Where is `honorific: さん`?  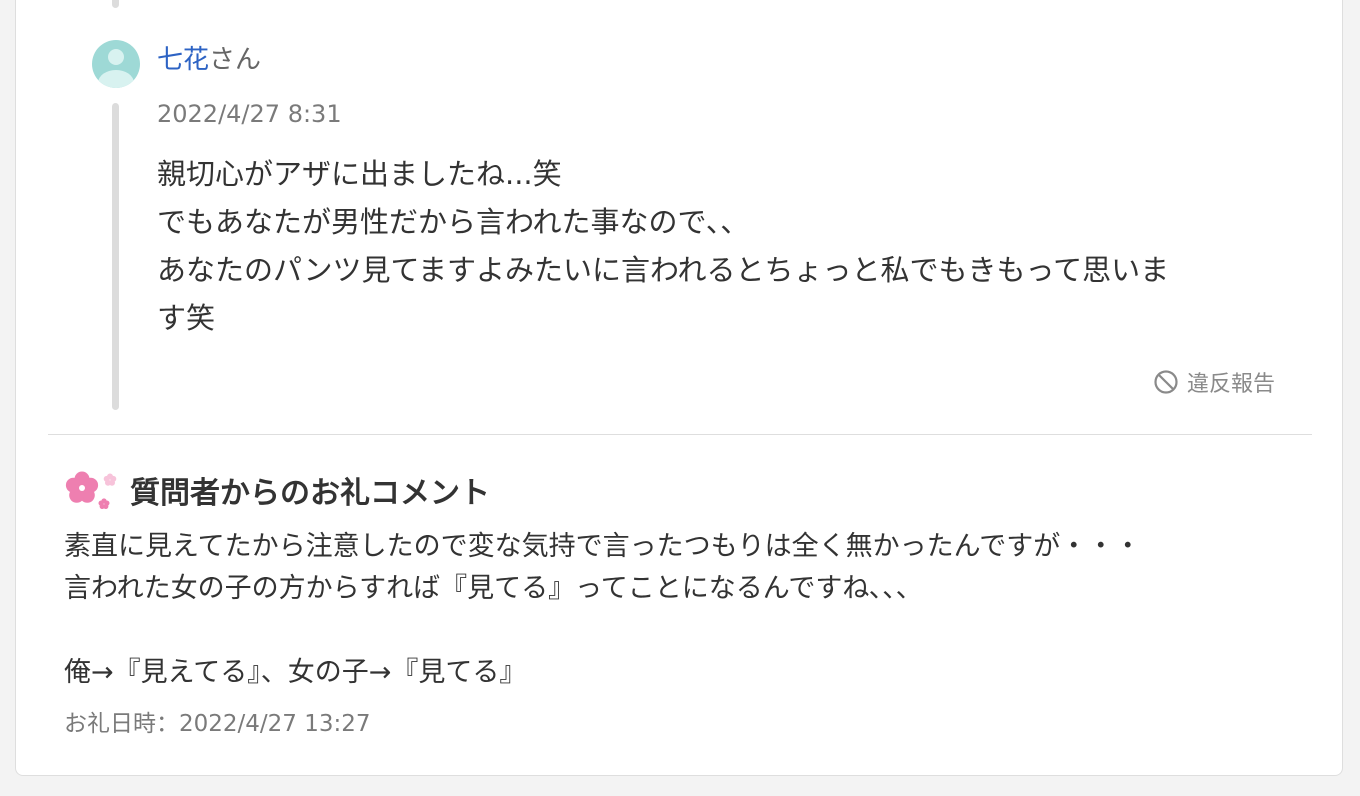 honorific: さん is located at coordinates (235, 60).